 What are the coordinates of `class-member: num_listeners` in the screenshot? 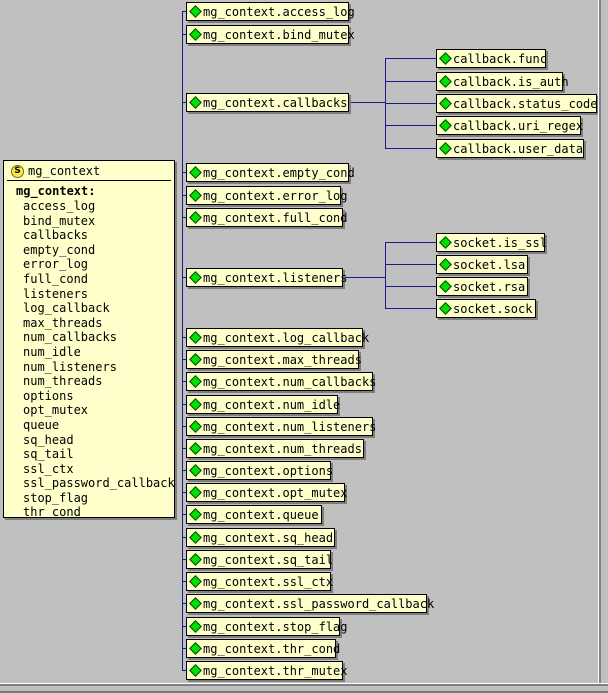 It's located at (93, 367).